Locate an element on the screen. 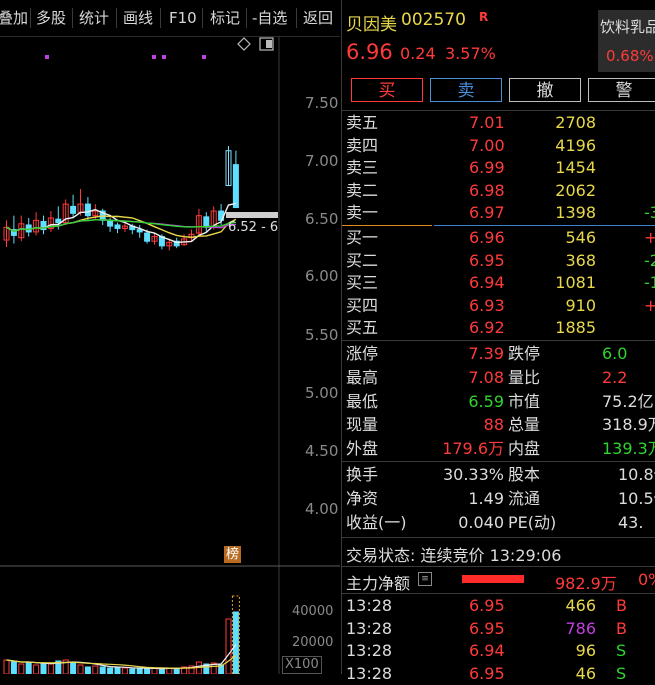 The width and height of the screenshot is (655, 685). stat-row: 净资 1.49 流通 10.5亿 is located at coordinates (500, 499).